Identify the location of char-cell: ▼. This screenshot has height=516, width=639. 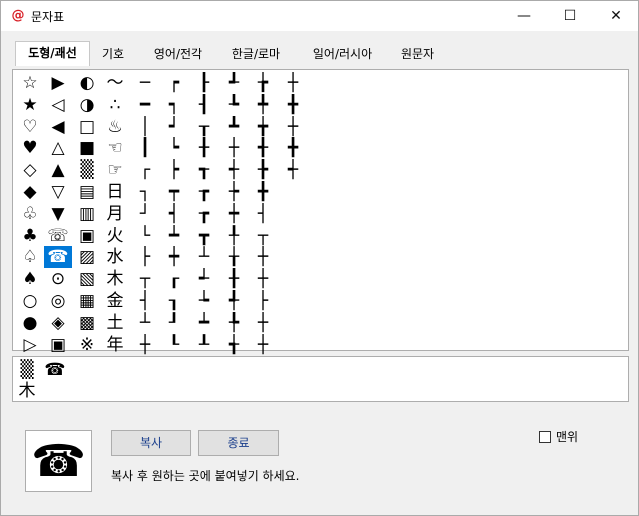
(58, 214).